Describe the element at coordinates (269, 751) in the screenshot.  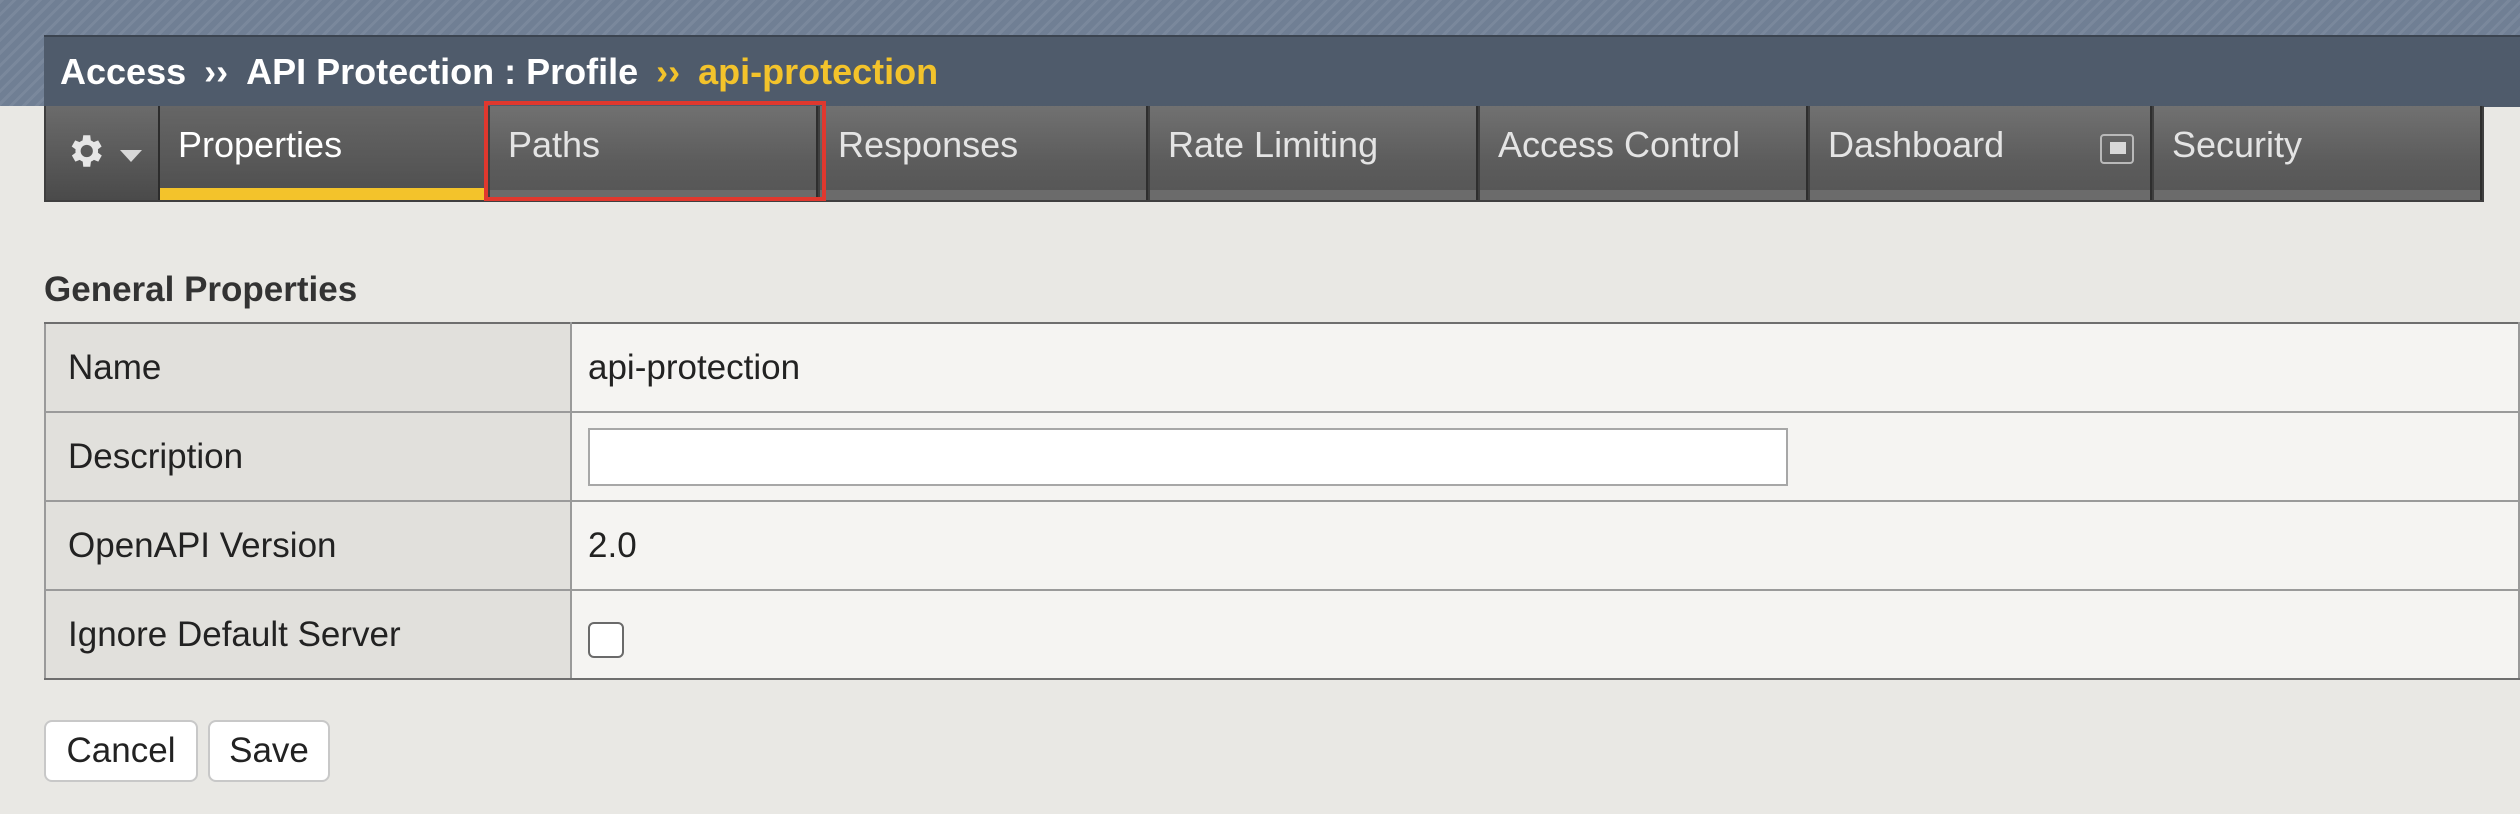
I see `save-button: Save` at that location.